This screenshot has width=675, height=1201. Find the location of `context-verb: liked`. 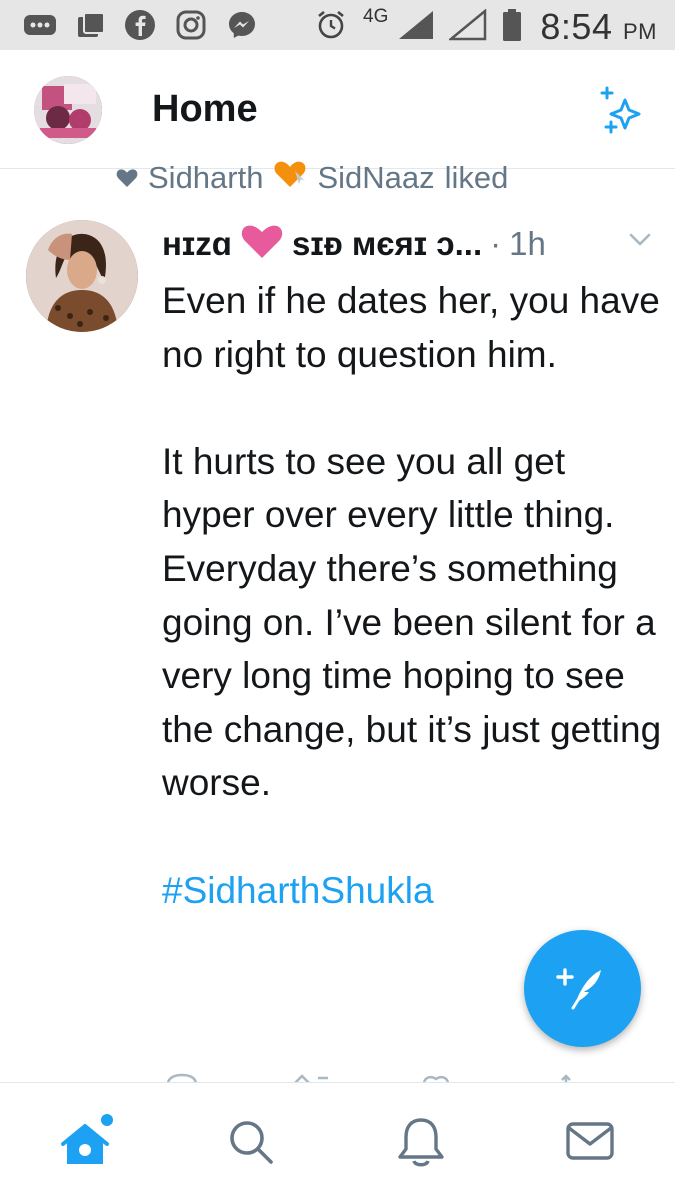

context-verb: liked is located at coordinates (476, 177).